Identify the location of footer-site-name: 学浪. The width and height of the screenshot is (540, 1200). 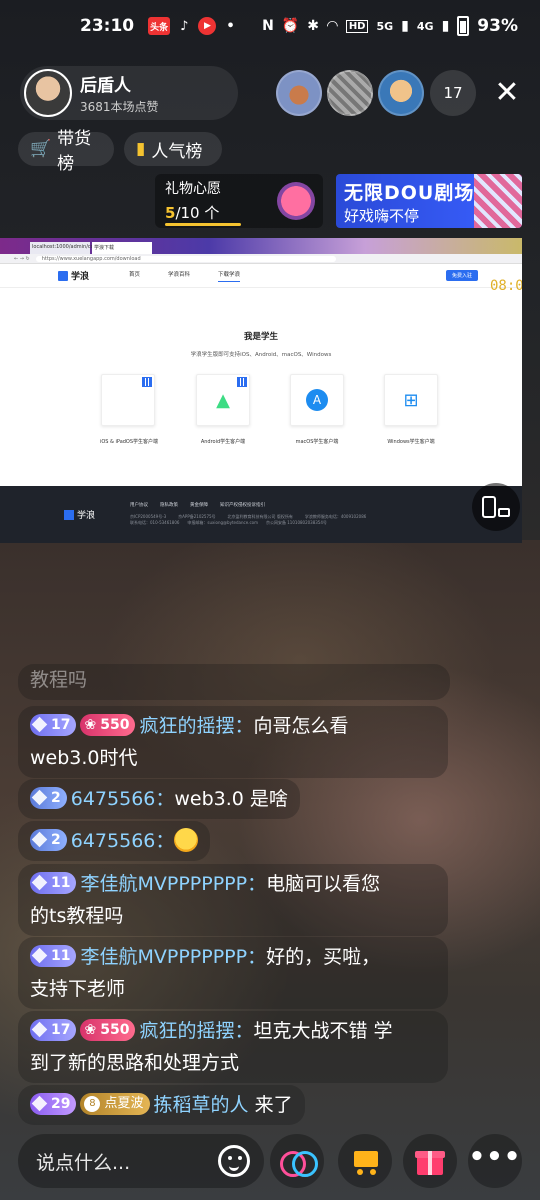
(86, 516).